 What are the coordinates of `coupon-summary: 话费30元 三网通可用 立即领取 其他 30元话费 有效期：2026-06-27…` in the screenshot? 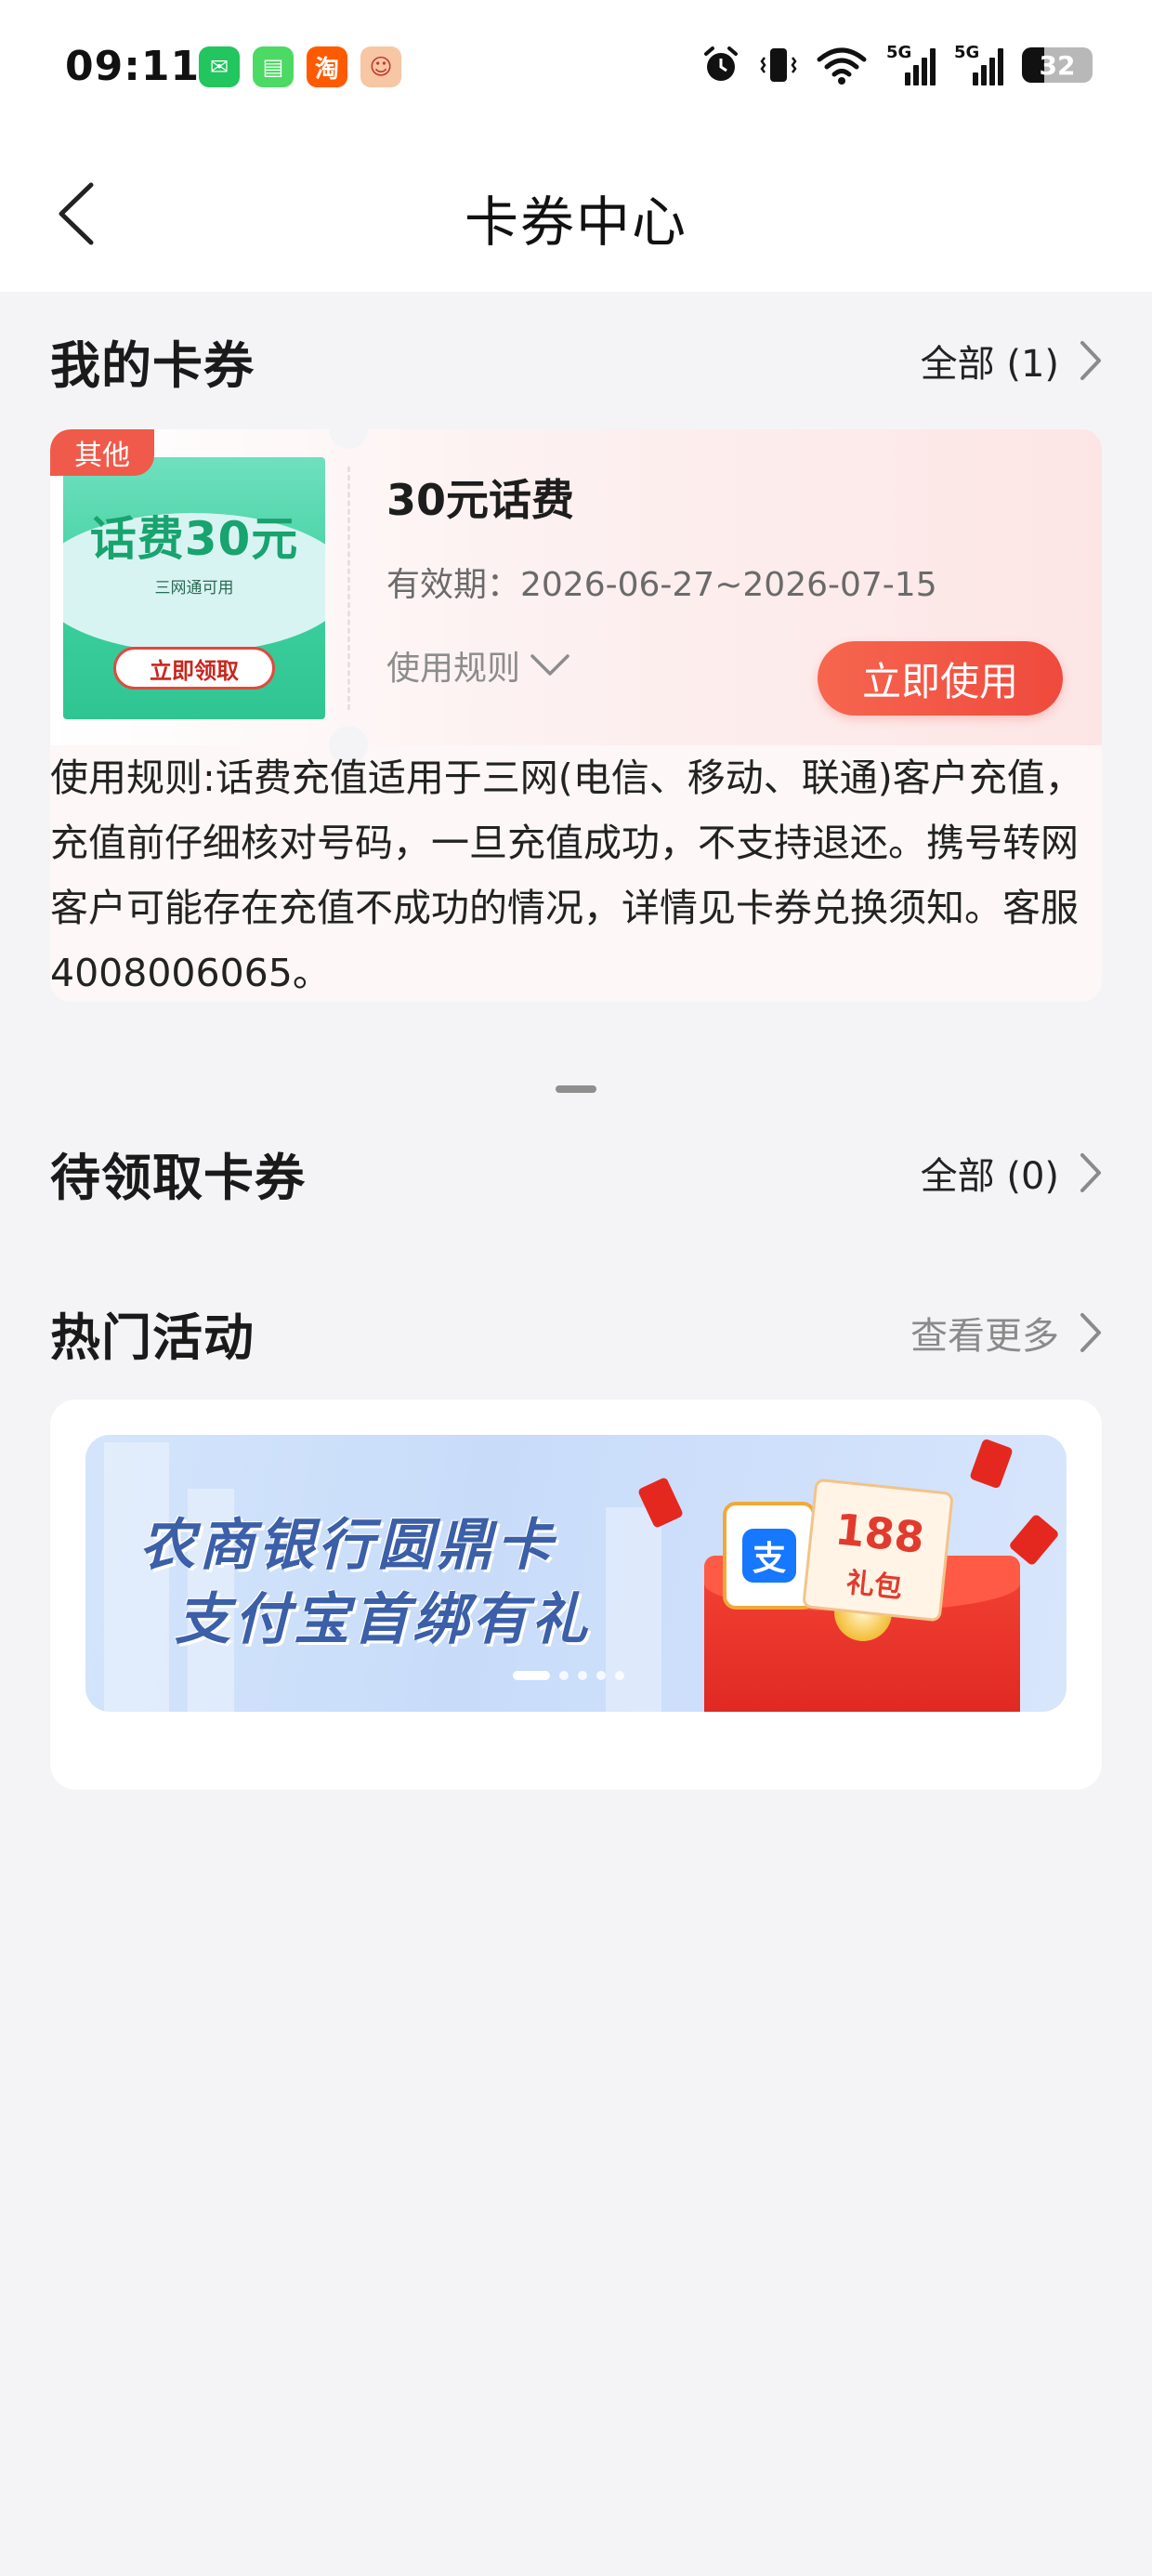 It's located at (576, 597).